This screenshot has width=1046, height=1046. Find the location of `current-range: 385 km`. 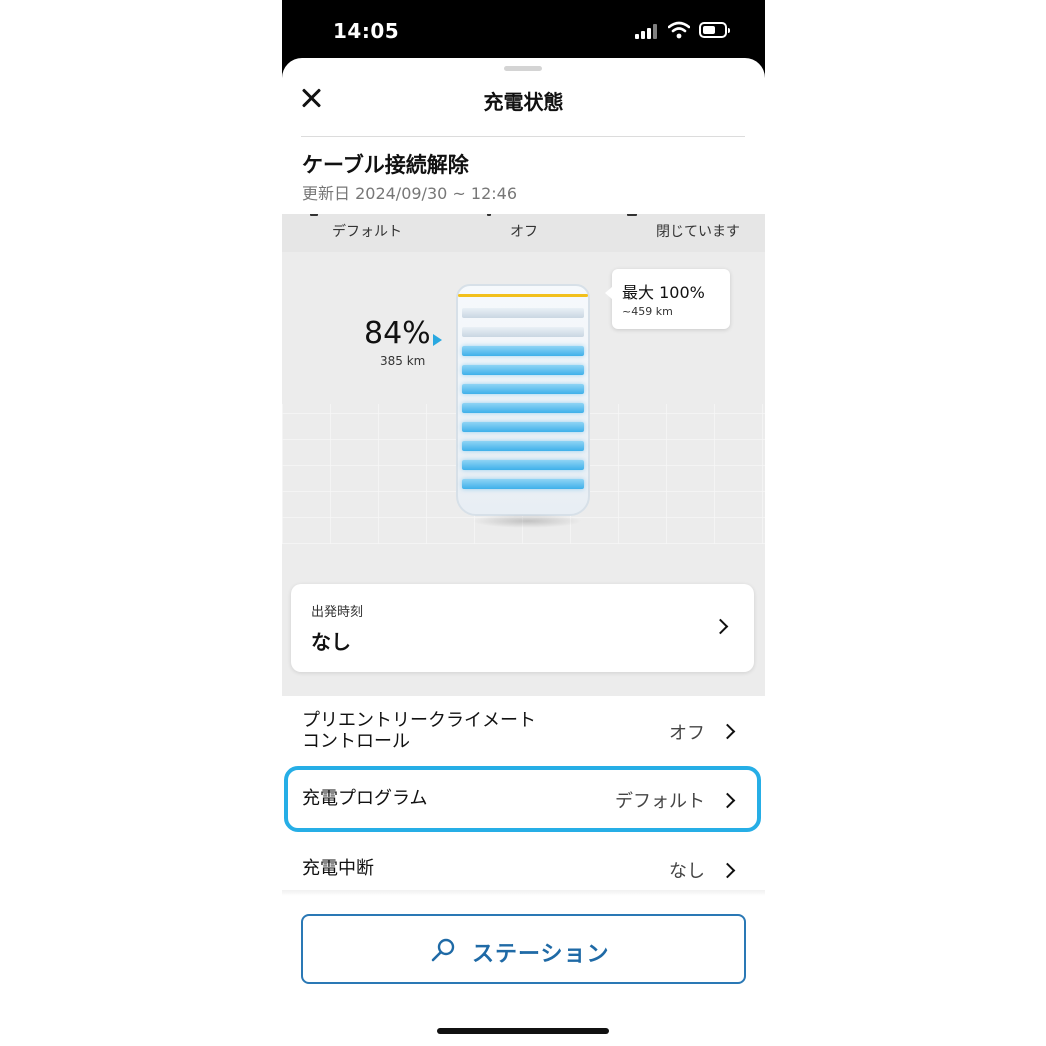

current-range: 385 km is located at coordinates (403, 361).